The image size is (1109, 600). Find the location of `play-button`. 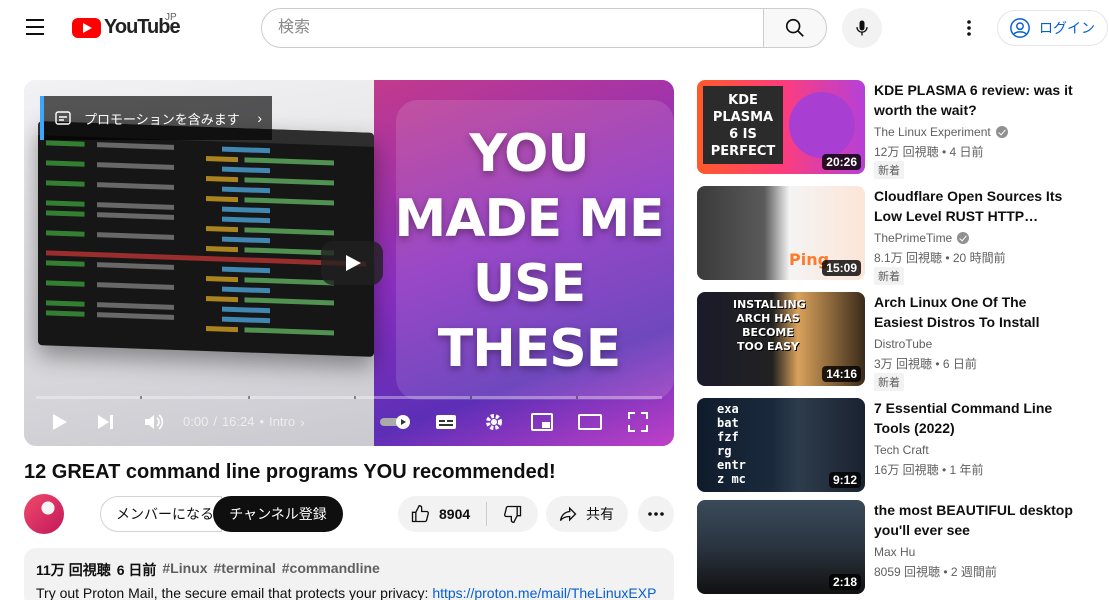

play-button is located at coordinates (60, 422).